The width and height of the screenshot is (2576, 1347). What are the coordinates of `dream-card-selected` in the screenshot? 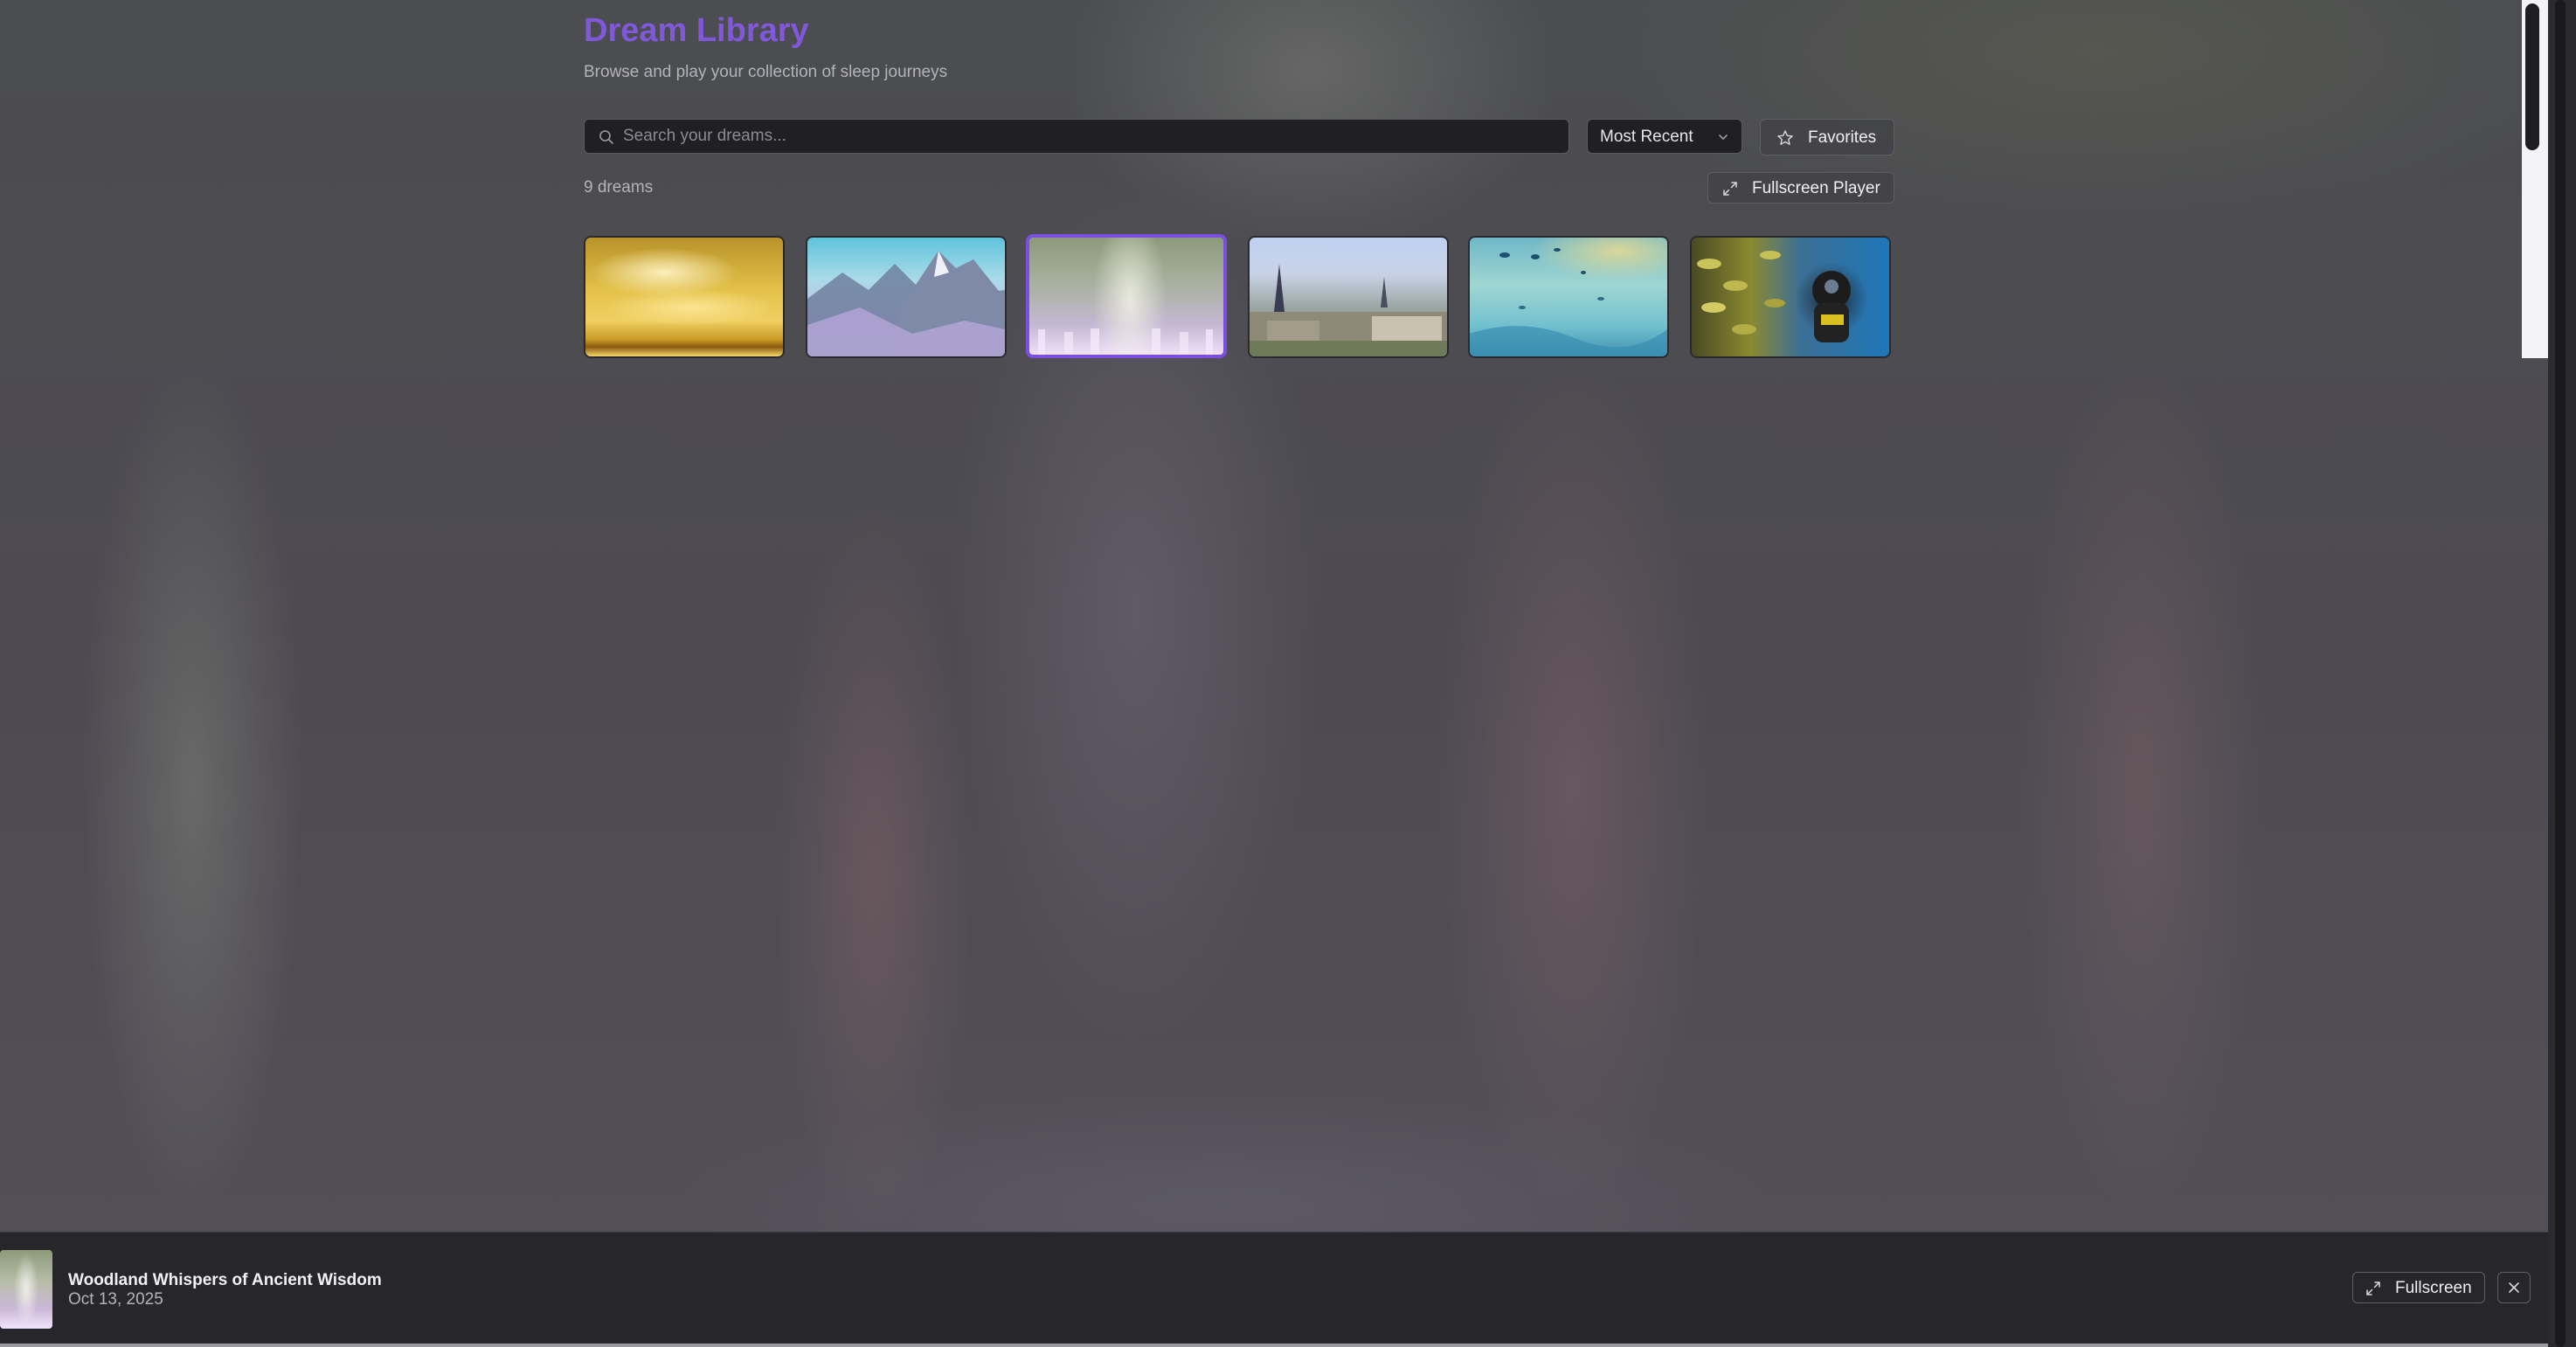 It's located at (1126, 296).